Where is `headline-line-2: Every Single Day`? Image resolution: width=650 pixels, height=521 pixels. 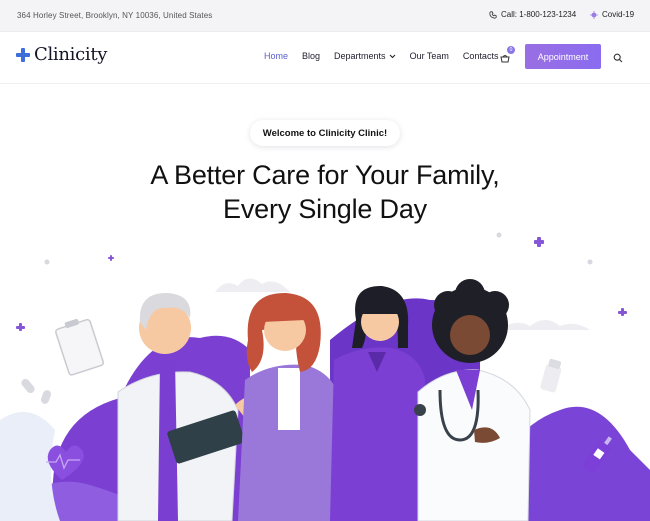
headline-line-2: Every Single Day is located at coordinates (325, 209).